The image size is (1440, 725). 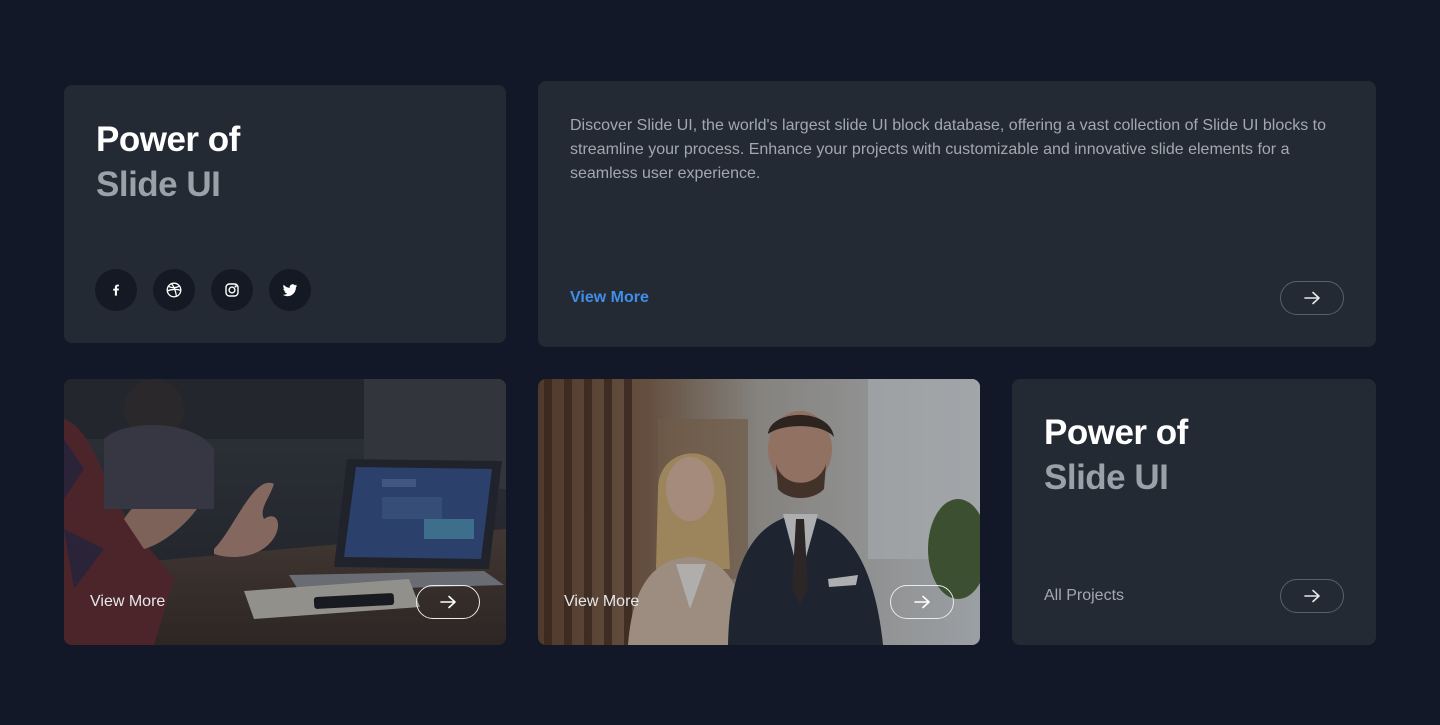 I want to click on twitter-icon, so click(x=290, y=290).